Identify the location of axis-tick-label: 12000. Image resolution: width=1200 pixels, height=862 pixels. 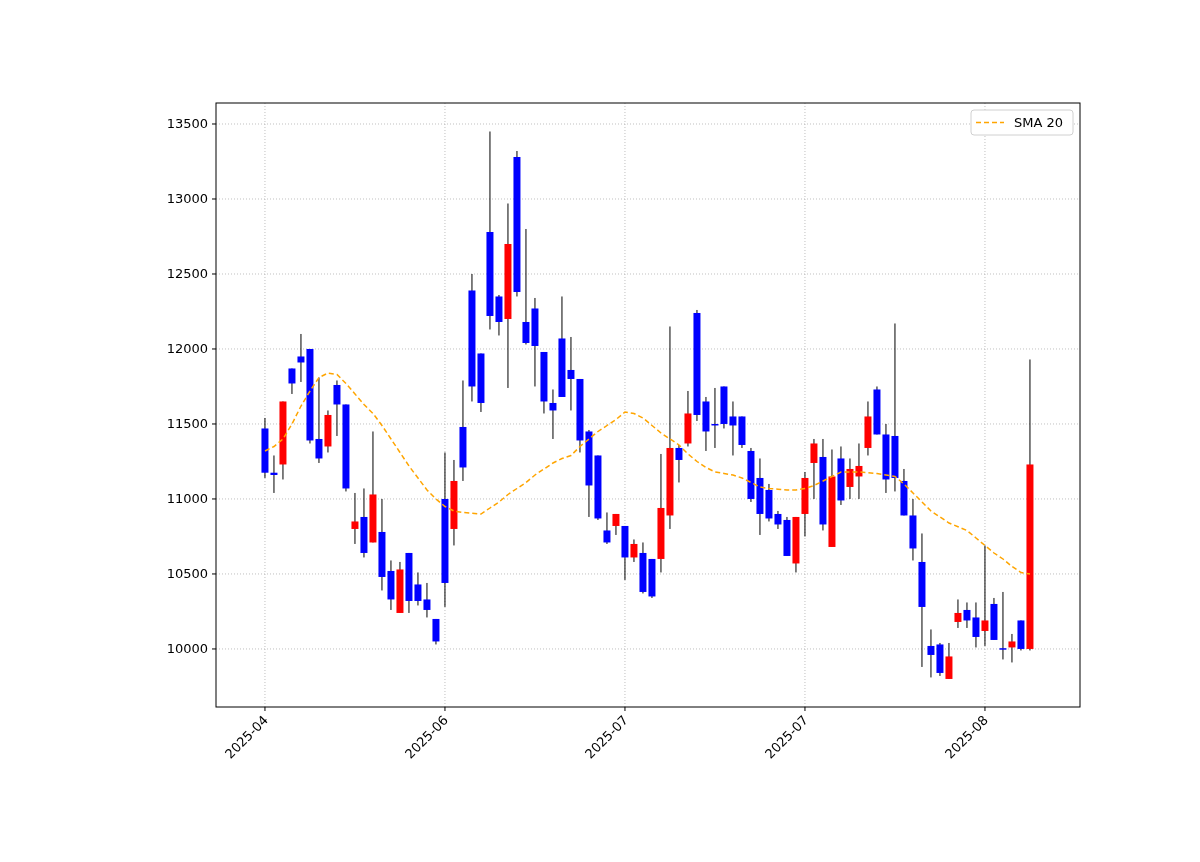
(187, 349).